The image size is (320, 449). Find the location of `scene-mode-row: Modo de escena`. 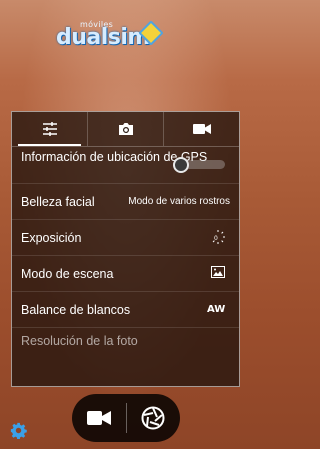

scene-mode-row: Modo de escena is located at coordinates (125, 274).